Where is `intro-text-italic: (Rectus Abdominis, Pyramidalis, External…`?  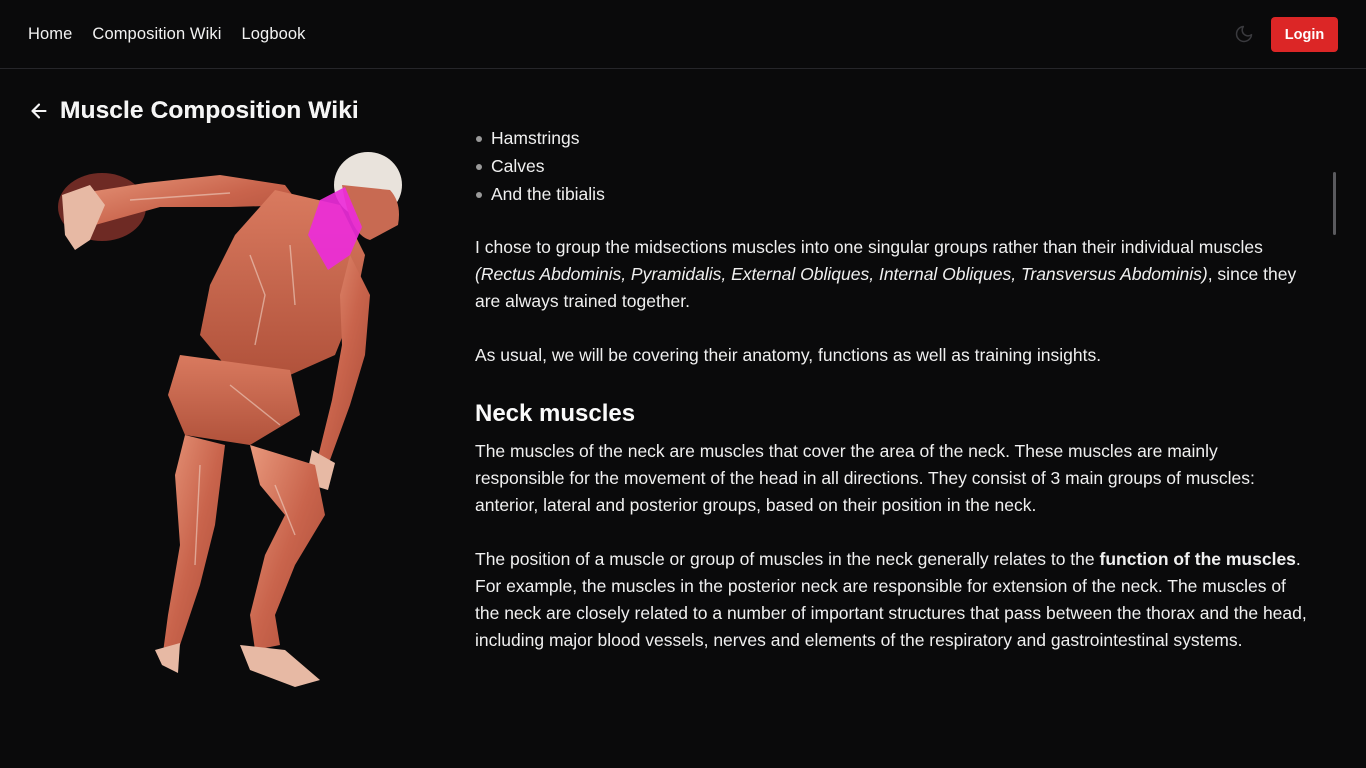 intro-text-italic: (Rectus Abdominis, Pyramidalis, External… is located at coordinates (841, 274).